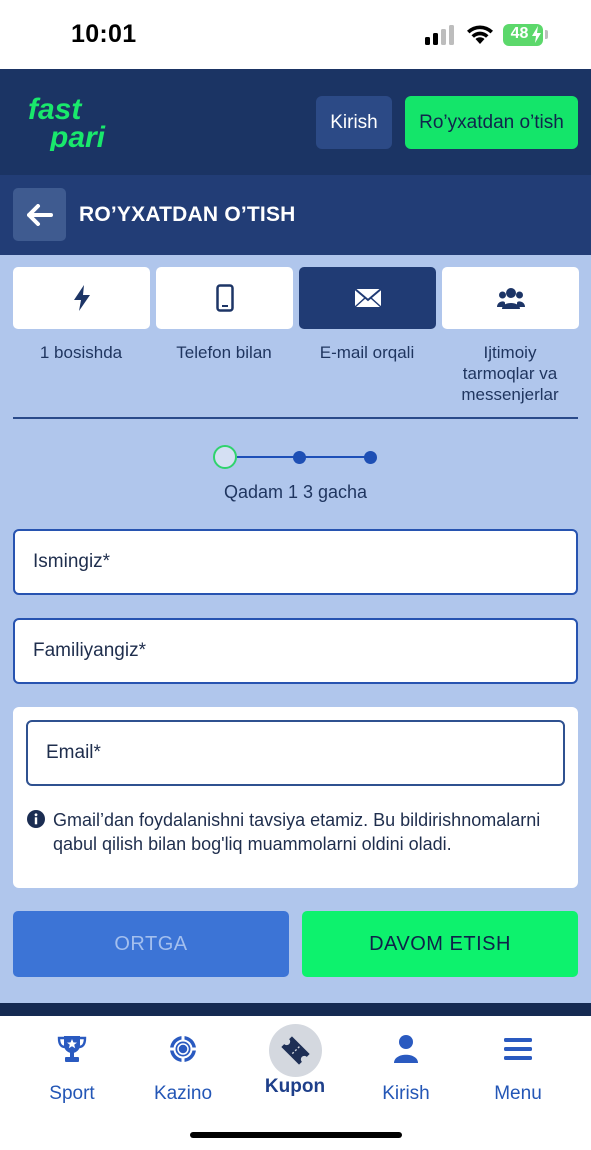 This screenshot has height=1150, width=591. I want to click on register-button: Ro’yxatdan o’tish, so click(491, 122).